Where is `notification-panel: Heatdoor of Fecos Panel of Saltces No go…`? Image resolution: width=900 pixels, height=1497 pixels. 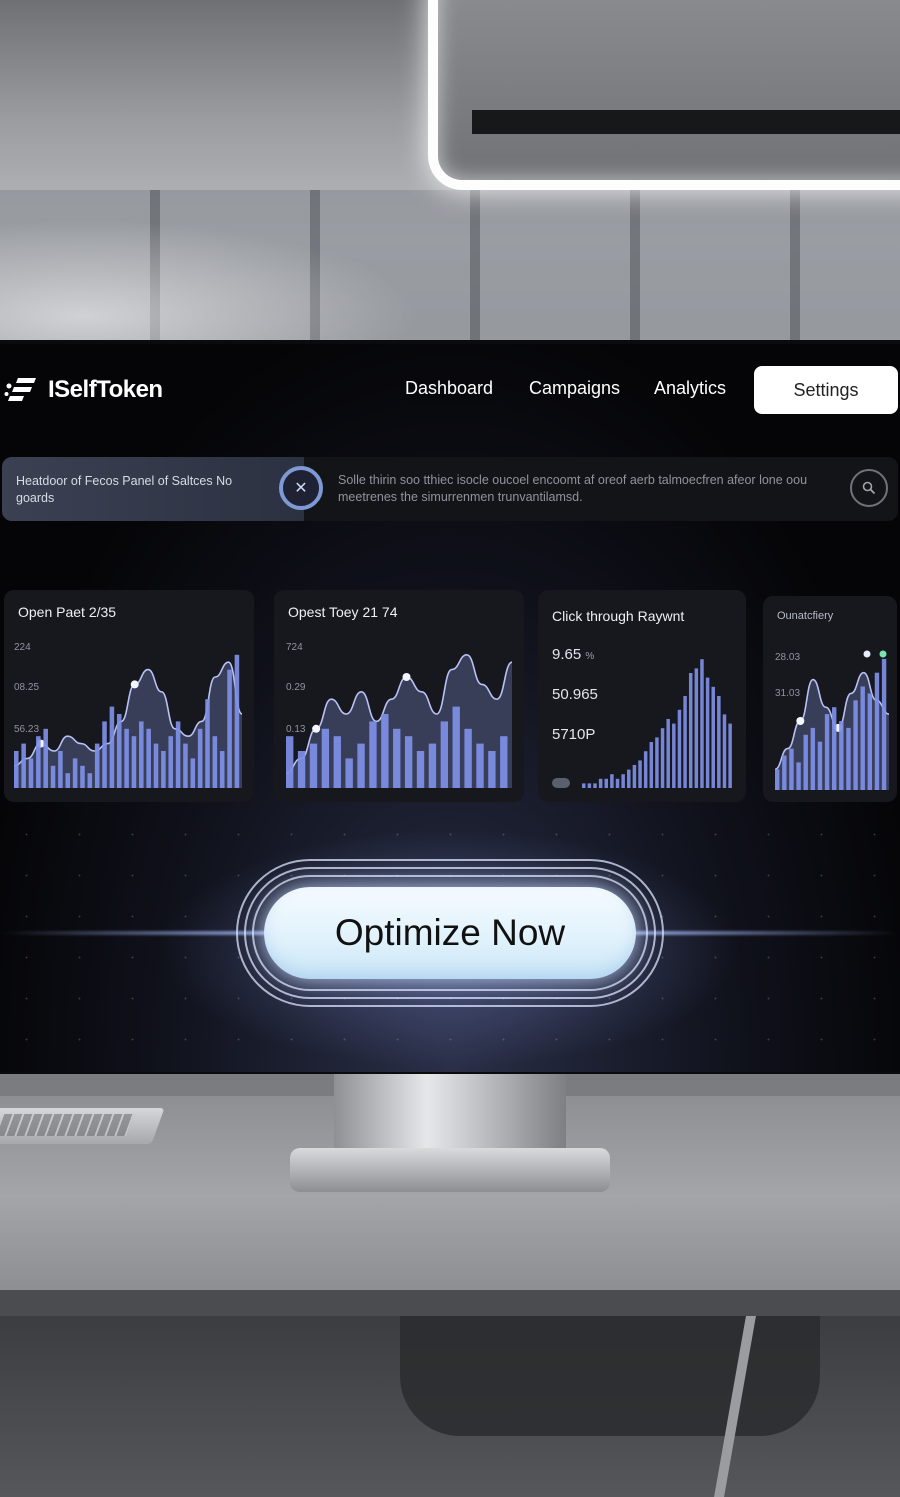 notification-panel: Heatdoor of Fecos Panel of Saltces No go… is located at coordinates (153, 489).